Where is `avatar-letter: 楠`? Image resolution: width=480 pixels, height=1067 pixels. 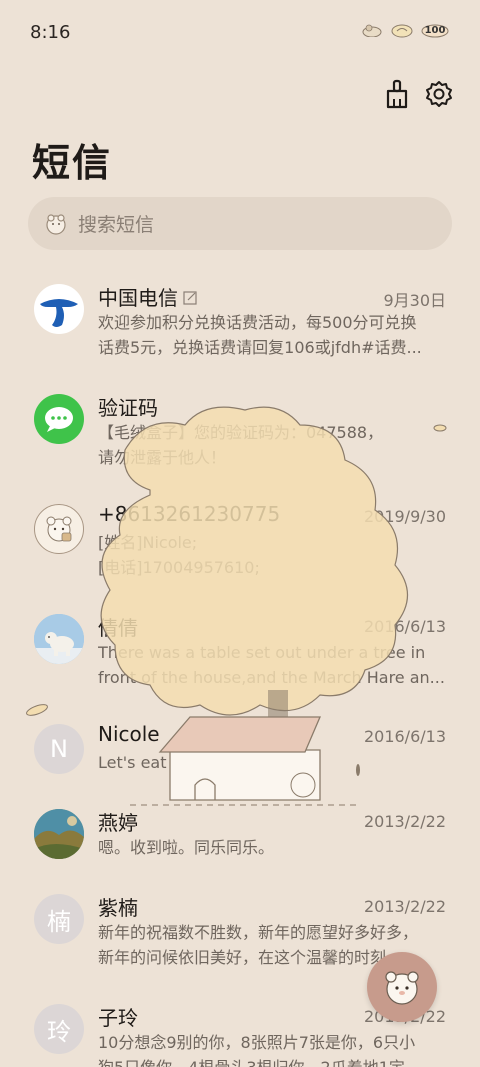
avatar-letter: 楠 is located at coordinates (59, 919).